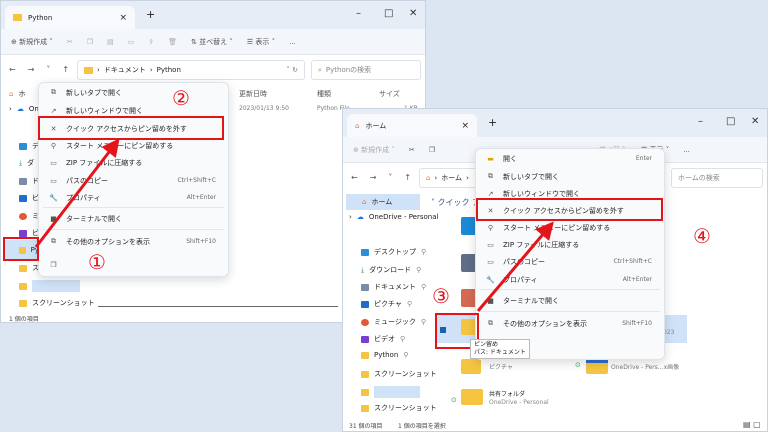 This screenshot has height=432, width=768. Describe the element at coordinates (133, 264) in the screenshot. I see `menu-copy-button: ❐` at that location.